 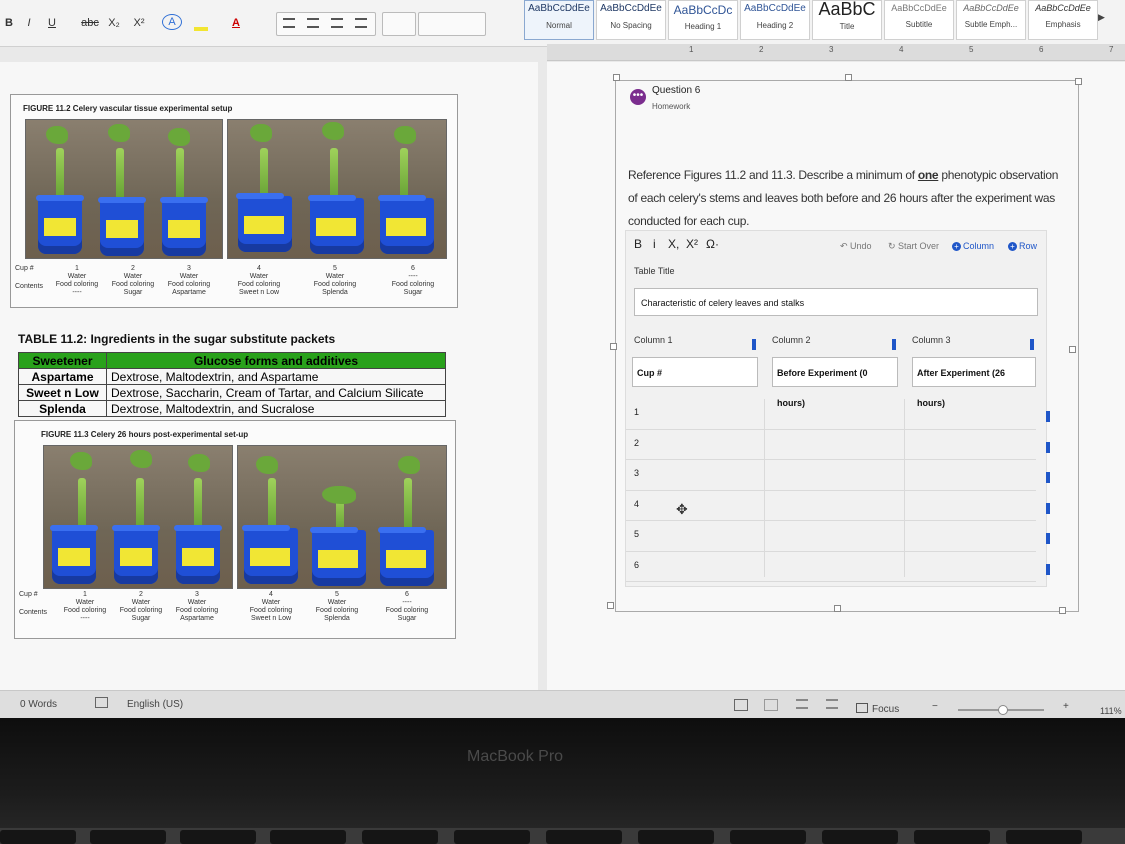 What do you see at coordinates (101, 702) in the screenshot?
I see `proofing-icon` at bounding box center [101, 702].